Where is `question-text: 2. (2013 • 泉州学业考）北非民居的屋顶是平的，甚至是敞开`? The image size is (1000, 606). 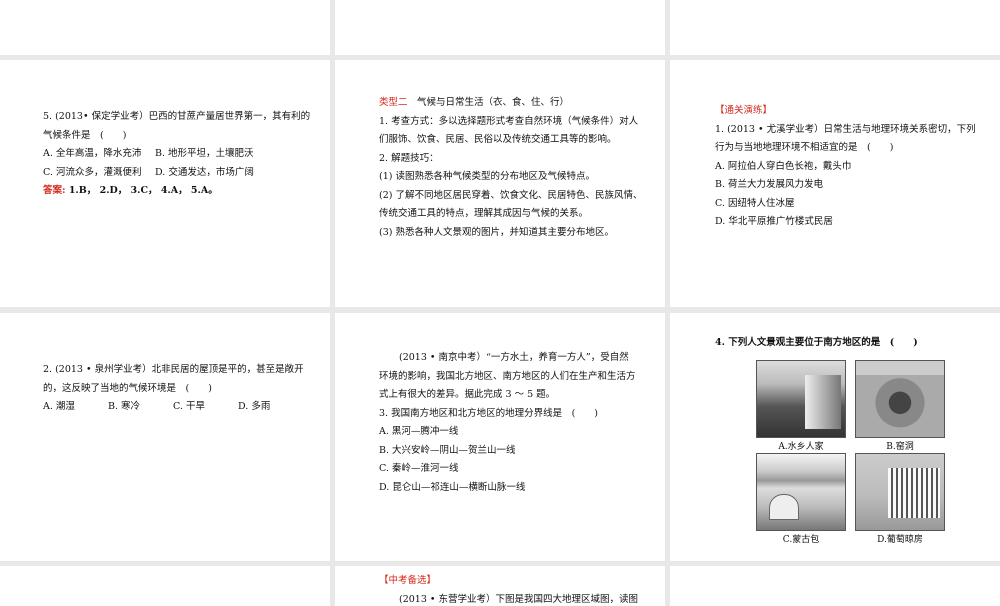 question-text: 2. (2013 • 泉州学业考）北非民居的屋顶是平的，甚至是敞开 is located at coordinates (173, 370).